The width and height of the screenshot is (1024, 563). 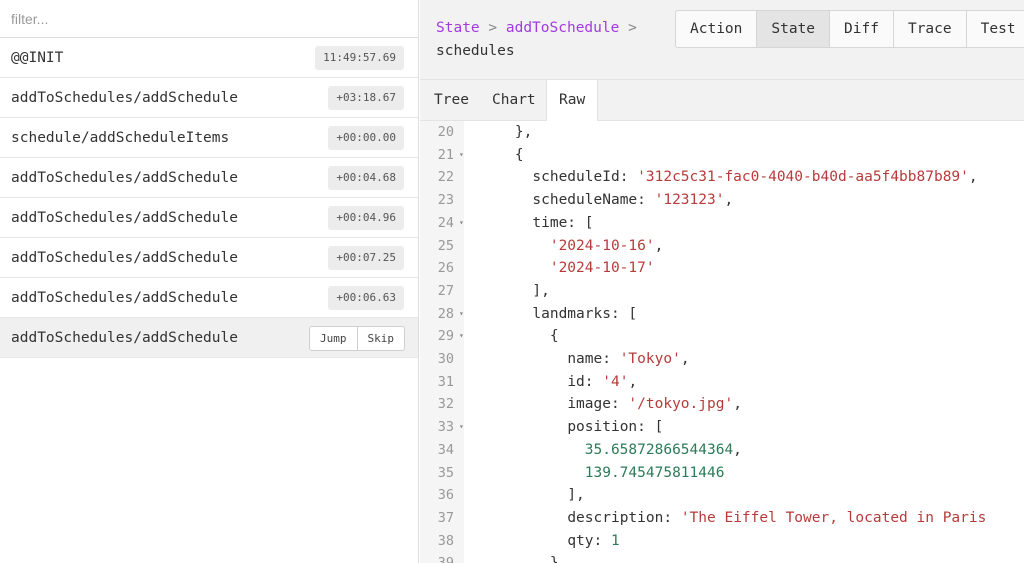 I want to click on code-token: '2024-10-17', so click(x=602, y=268).